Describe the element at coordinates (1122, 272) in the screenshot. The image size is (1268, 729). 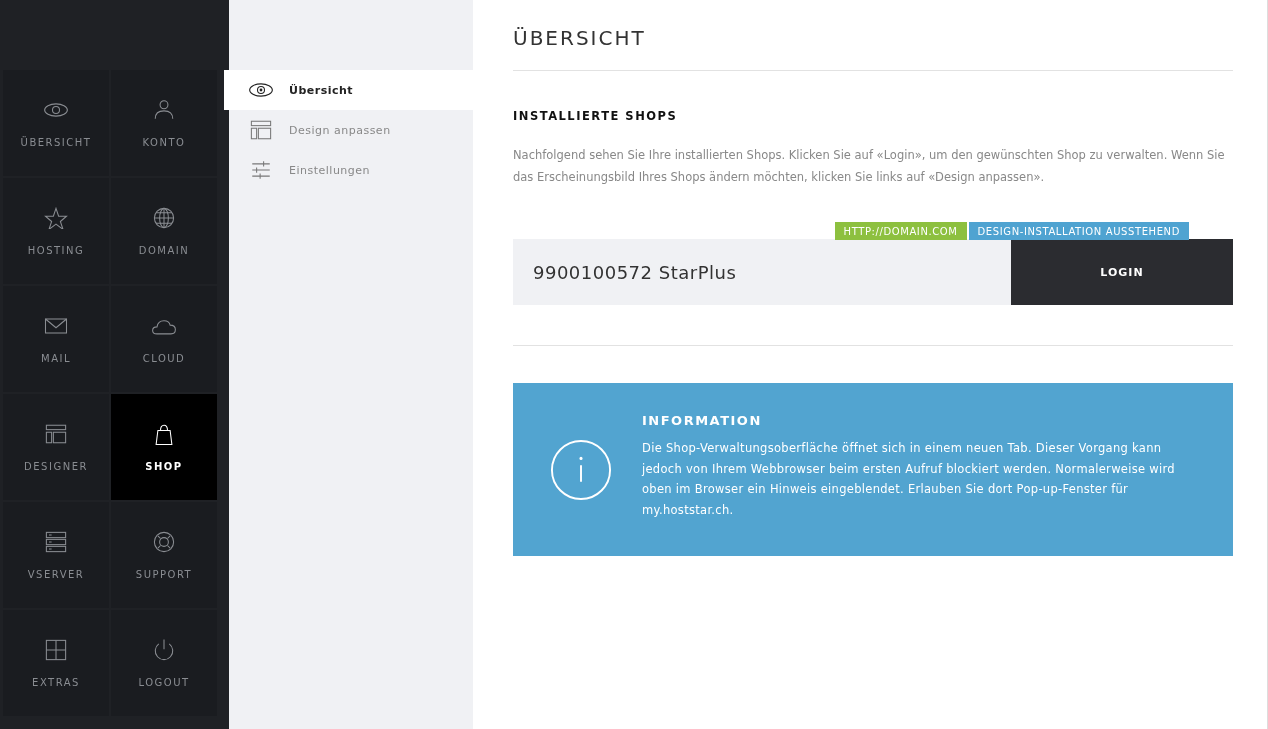
I see `login-button: LOGIN` at that location.